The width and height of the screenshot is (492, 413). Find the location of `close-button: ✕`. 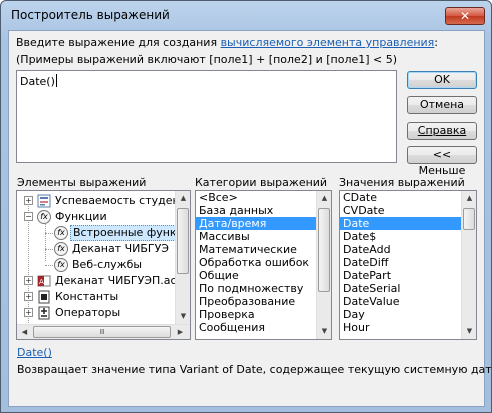

close-button: ✕ is located at coordinates (465, 16).